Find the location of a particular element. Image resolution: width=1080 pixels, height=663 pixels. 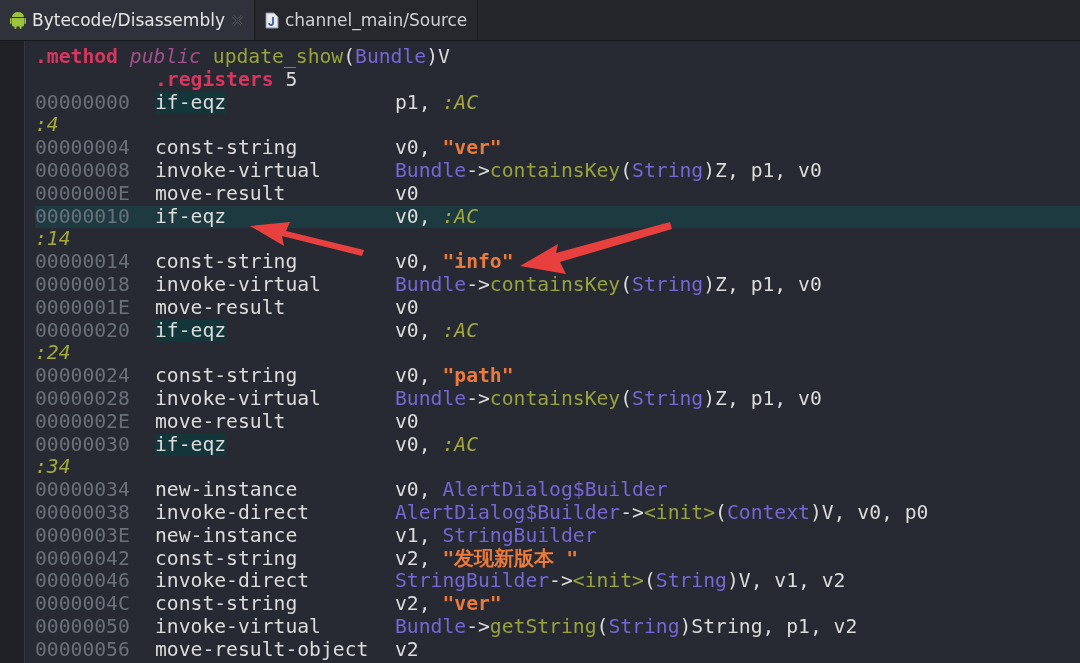

registers-directive: .registers 5 is located at coordinates (226, 80).